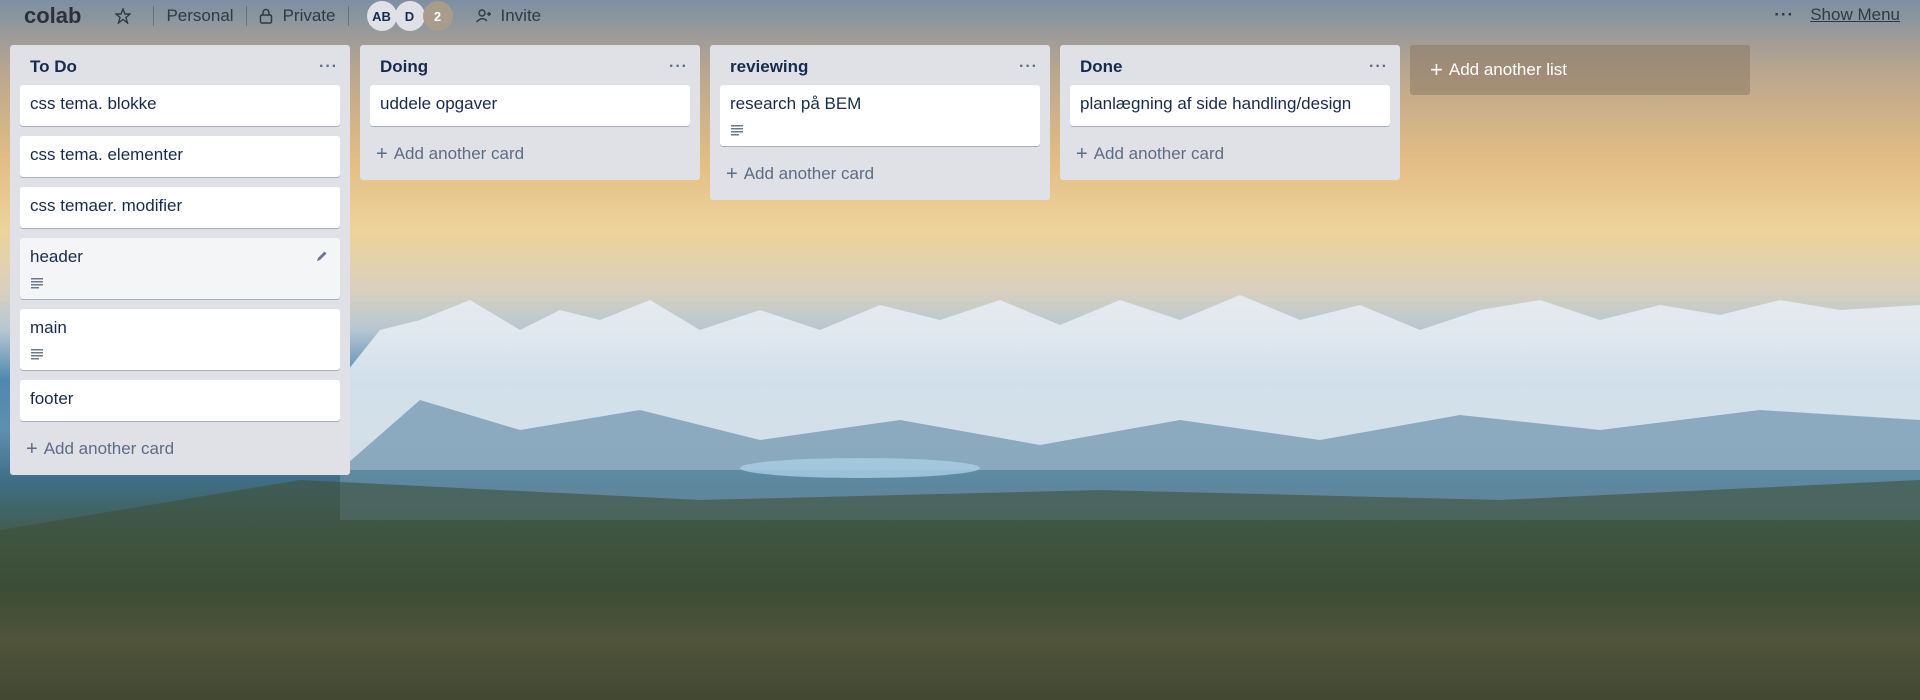  Describe the element at coordinates (93, 103) in the screenshot. I see `card-title: css tema. blokke` at that location.